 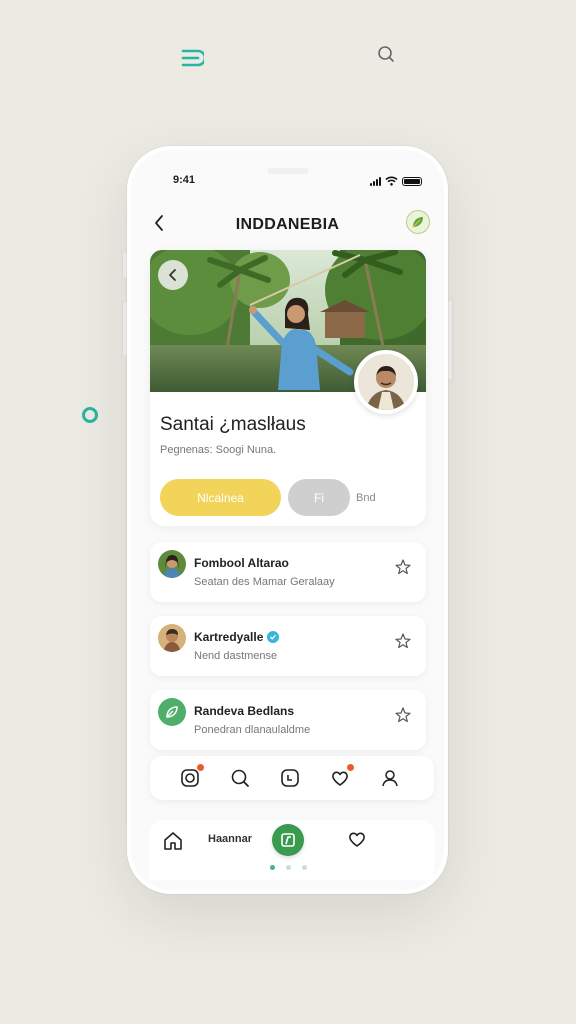 What do you see at coordinates (90, 415) in the screenshot?
I see `ring-decoration-icon` at bounding box center [90, 415].